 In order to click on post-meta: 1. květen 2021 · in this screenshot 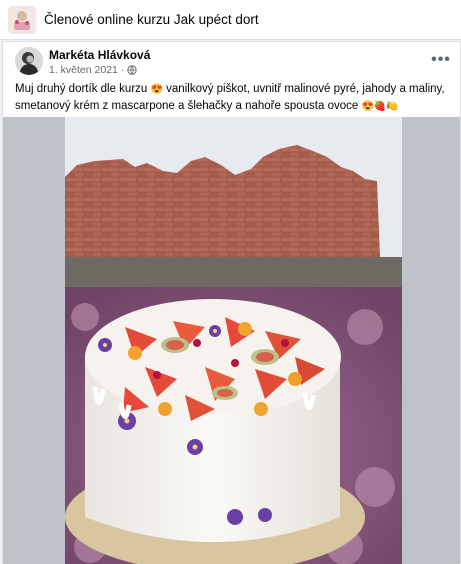, I will do `click(93, 70)`.